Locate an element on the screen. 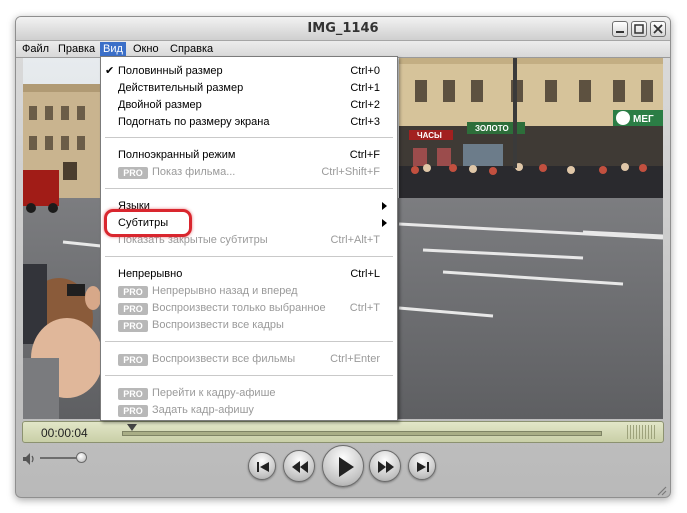 The height and width of the screenshot is (513, 687). maximize-icon is located at coordinates (639, 29).